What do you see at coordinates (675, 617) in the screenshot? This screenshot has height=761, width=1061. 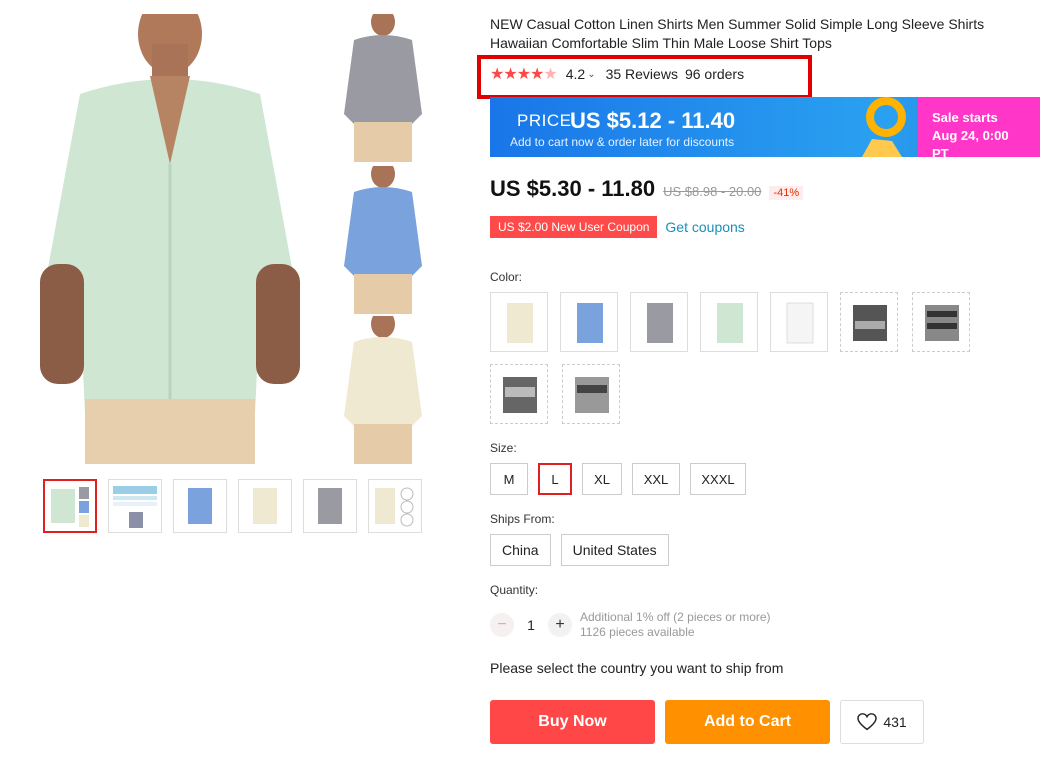 I see `bulk-discount-note: Additional 1% off (2 pieces or more)` at bounding box center [675, 617].